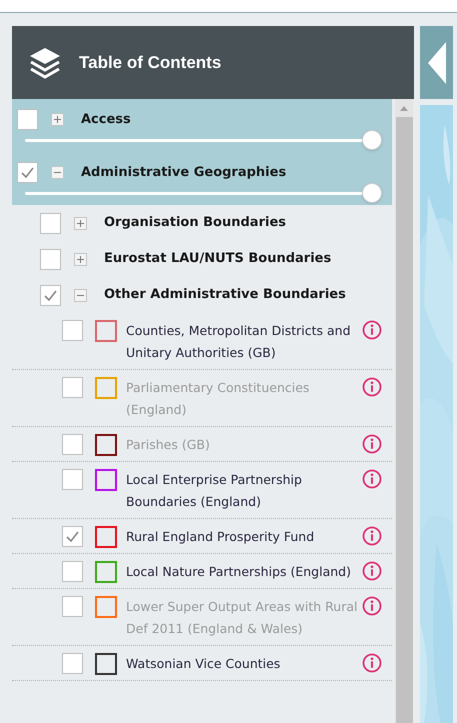 The height and width of the screenshot is (723, 457). Describe the element at coordinates (225, 295) in the screenshot. I see `subgroup-label: Other Administrative Boundaries` at that location.